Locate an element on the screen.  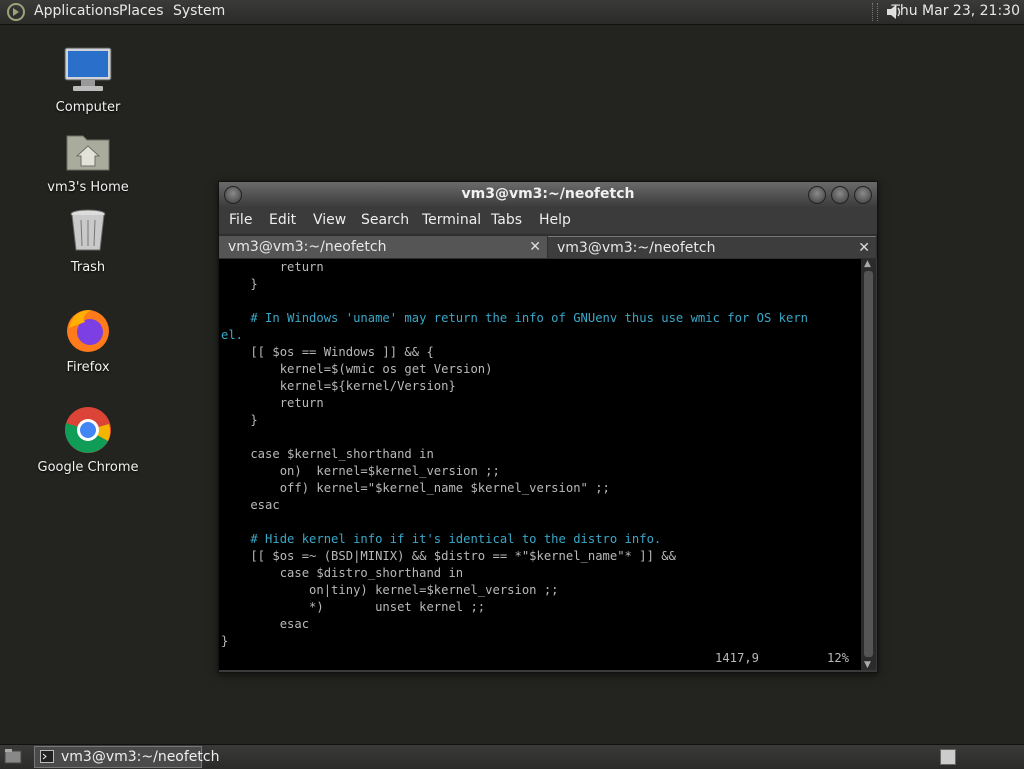
terminal-line: case $distro_shorthand in is located at coordinates (342, 573).